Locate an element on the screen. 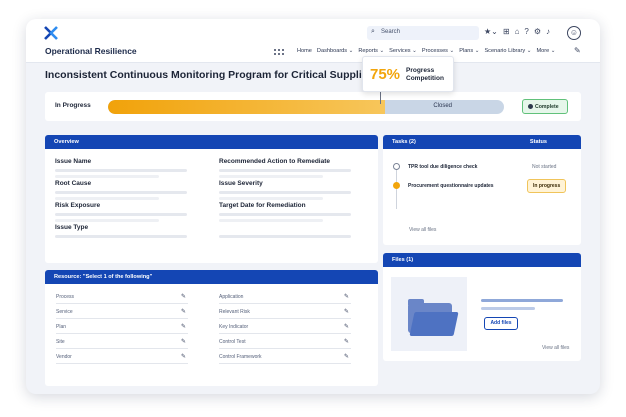 The height and width of the screenshot is (417, 626). star-icon: ★⌄ is located at coordinates (491, 32).